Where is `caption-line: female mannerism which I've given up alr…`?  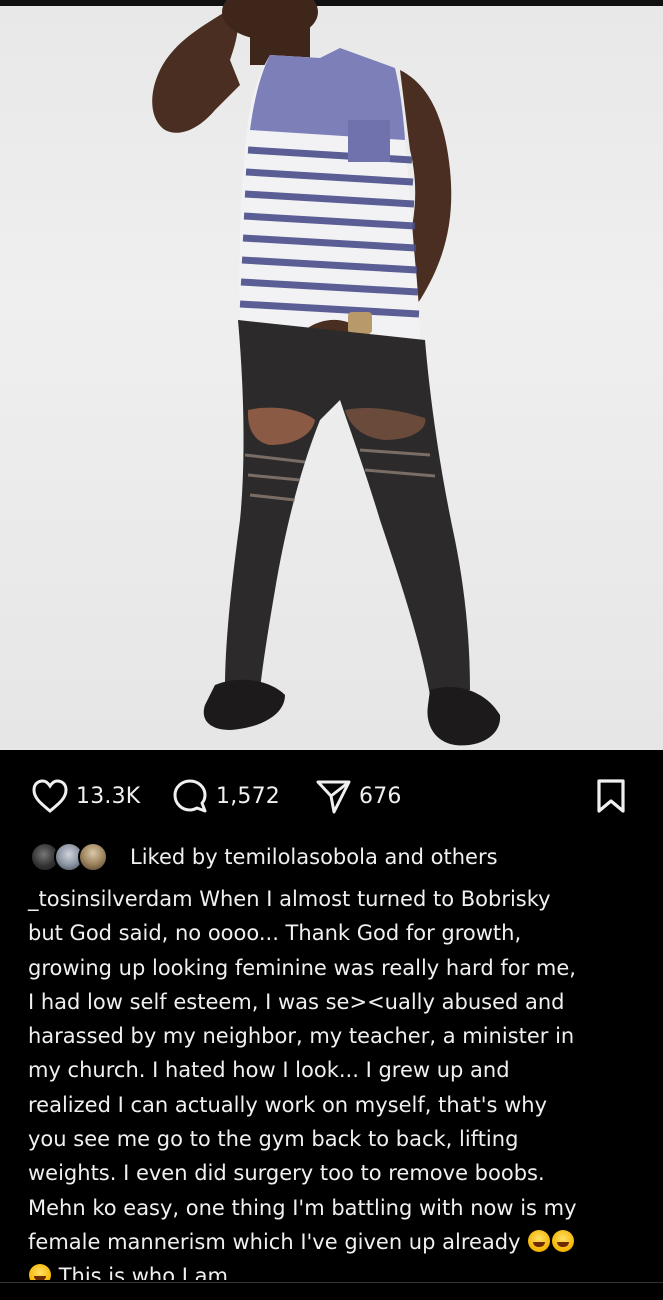
caption-line: female mannerism which I've given up alr… is located at coordinates (274, 1241).